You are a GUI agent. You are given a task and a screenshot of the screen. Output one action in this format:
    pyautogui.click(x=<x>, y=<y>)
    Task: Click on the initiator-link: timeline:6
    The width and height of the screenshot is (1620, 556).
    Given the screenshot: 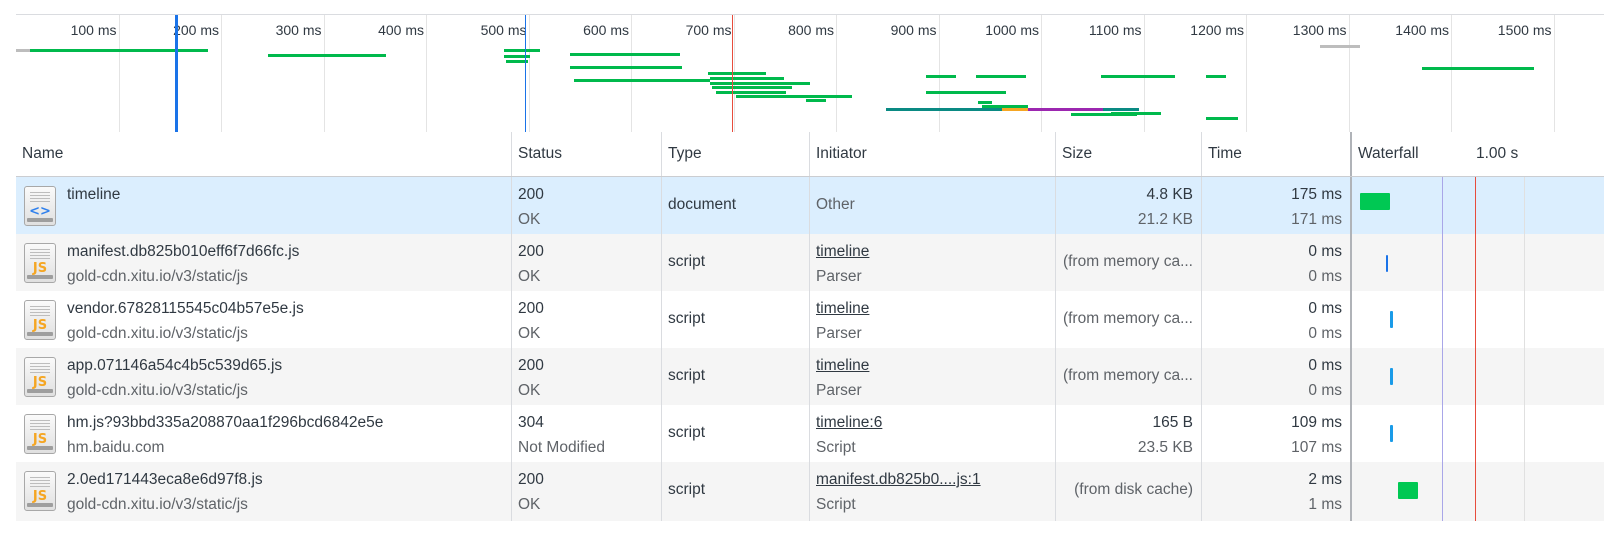 What is the action you would take?
    pyautogui.click(x=849, y=423)
    